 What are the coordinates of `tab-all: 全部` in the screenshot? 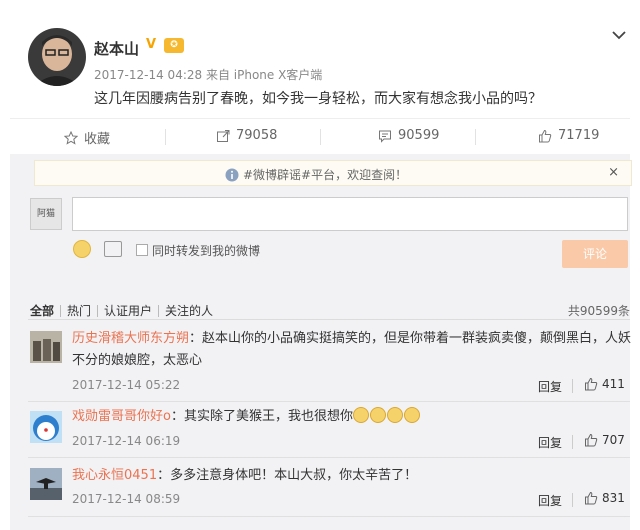 It's located at (45, 310).